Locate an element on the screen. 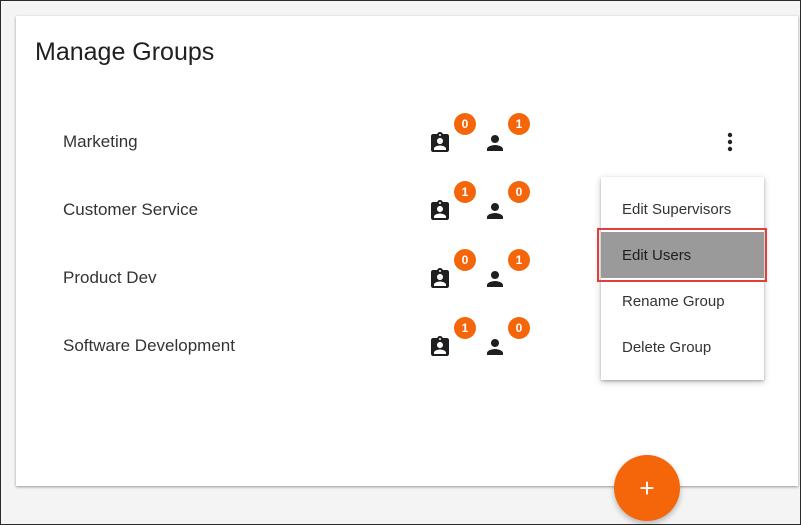  group-name: Product Dev is located at coordinates (110, 277).